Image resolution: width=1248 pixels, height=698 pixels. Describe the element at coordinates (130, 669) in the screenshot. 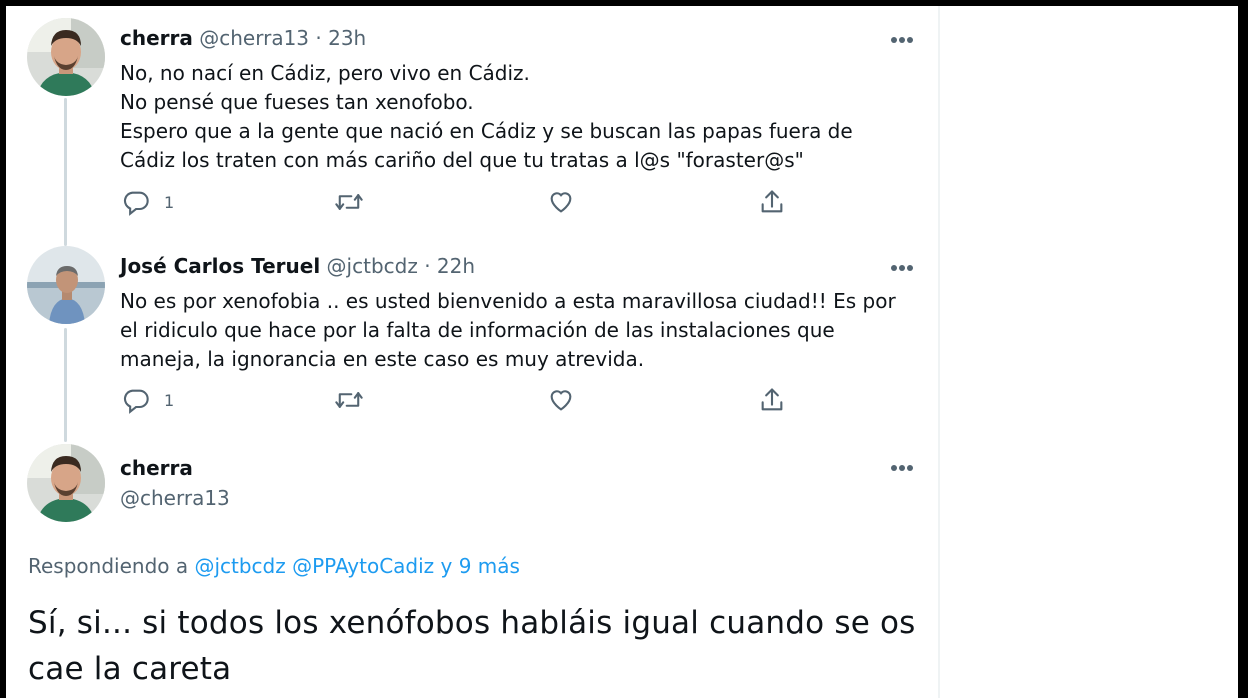

I see `main-tweet-text-line: cae la careta` at that location.